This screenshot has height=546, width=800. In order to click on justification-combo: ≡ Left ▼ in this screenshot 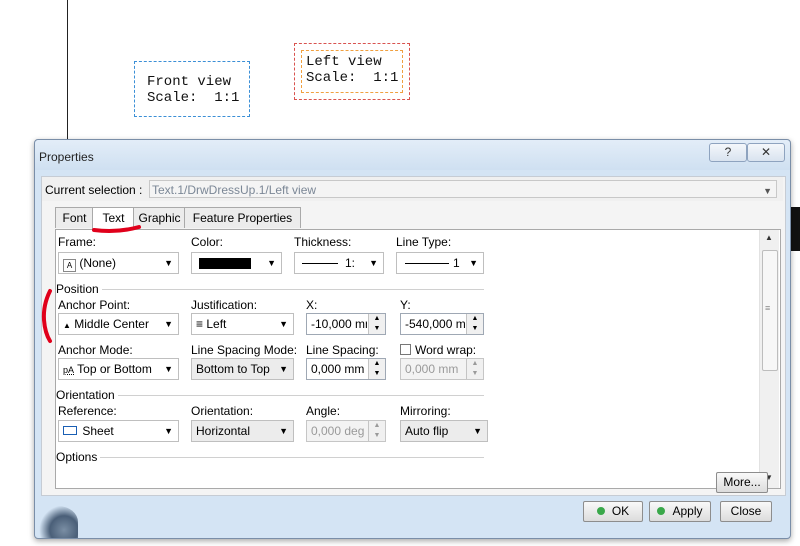, I will do `click(242, 324)`.